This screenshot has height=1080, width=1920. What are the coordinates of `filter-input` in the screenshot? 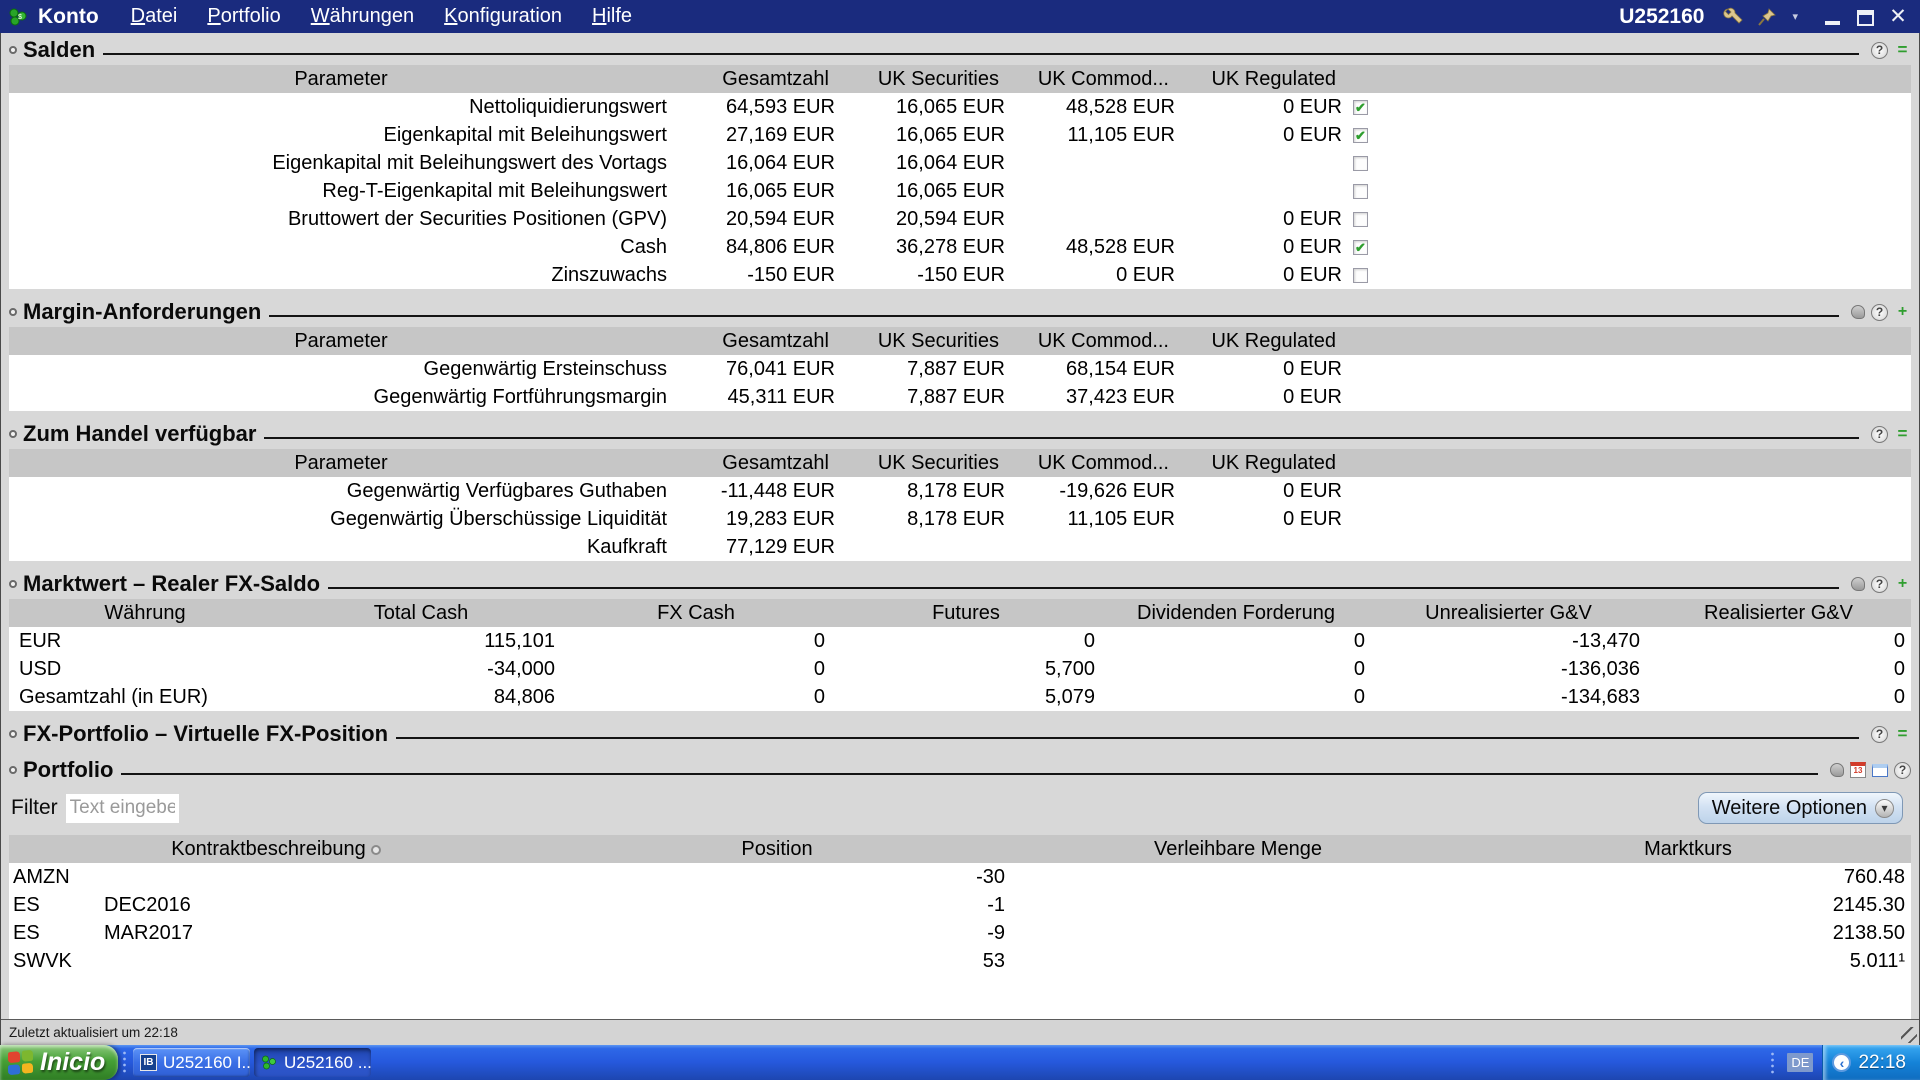 It's located at (122, 808).